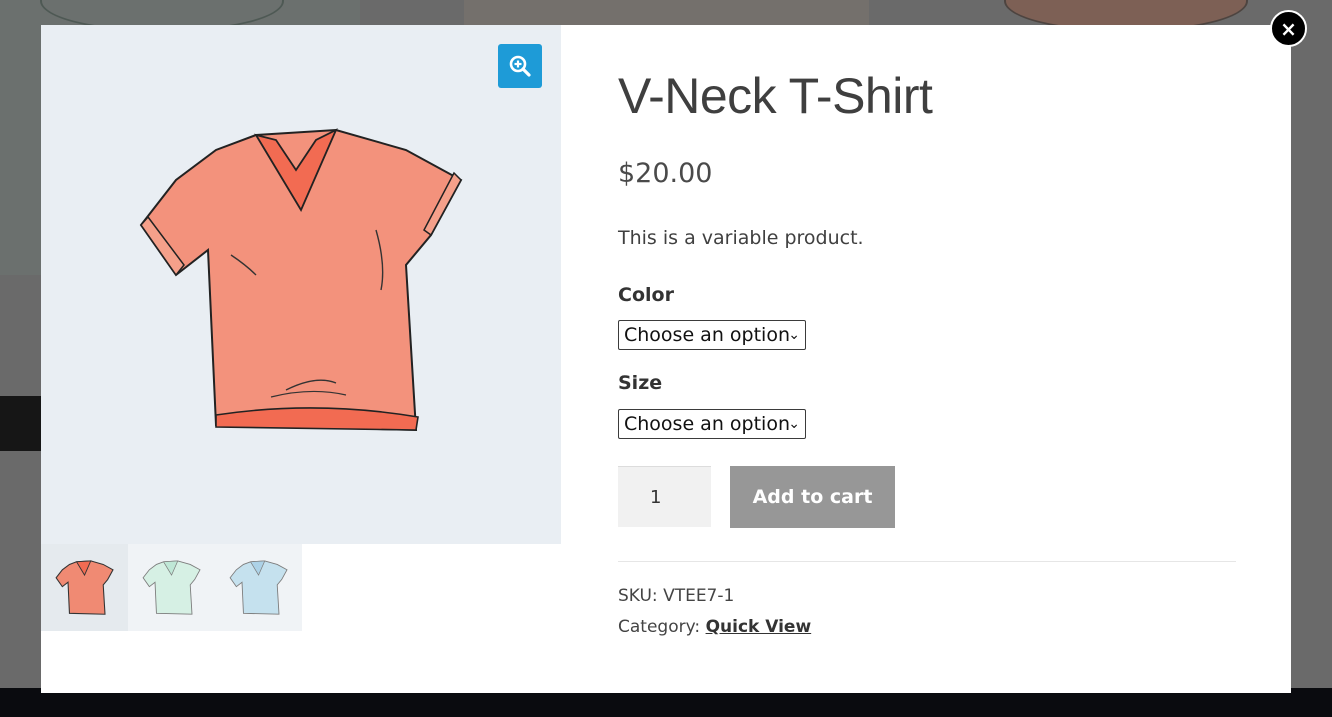 The width and height of the screenshot is (1332, 717). I want to click on size-select: Choose an option ⌄, so click(712, 424).